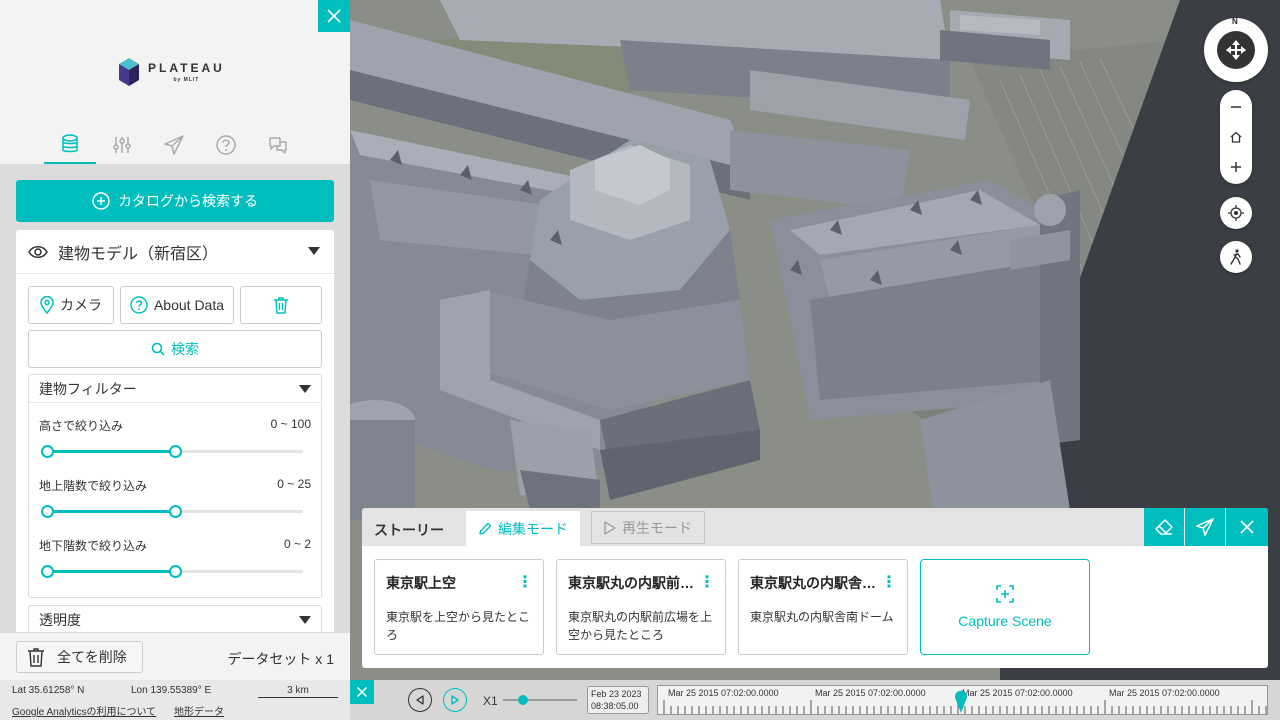 This screenshot has width=1280, height=720. What do you see at coordinates (640, 626) in the screenshot?
I see `scene-description: 東京駅丸の内駅前広場を上空から見たところ` at bounding box center [640, 626].